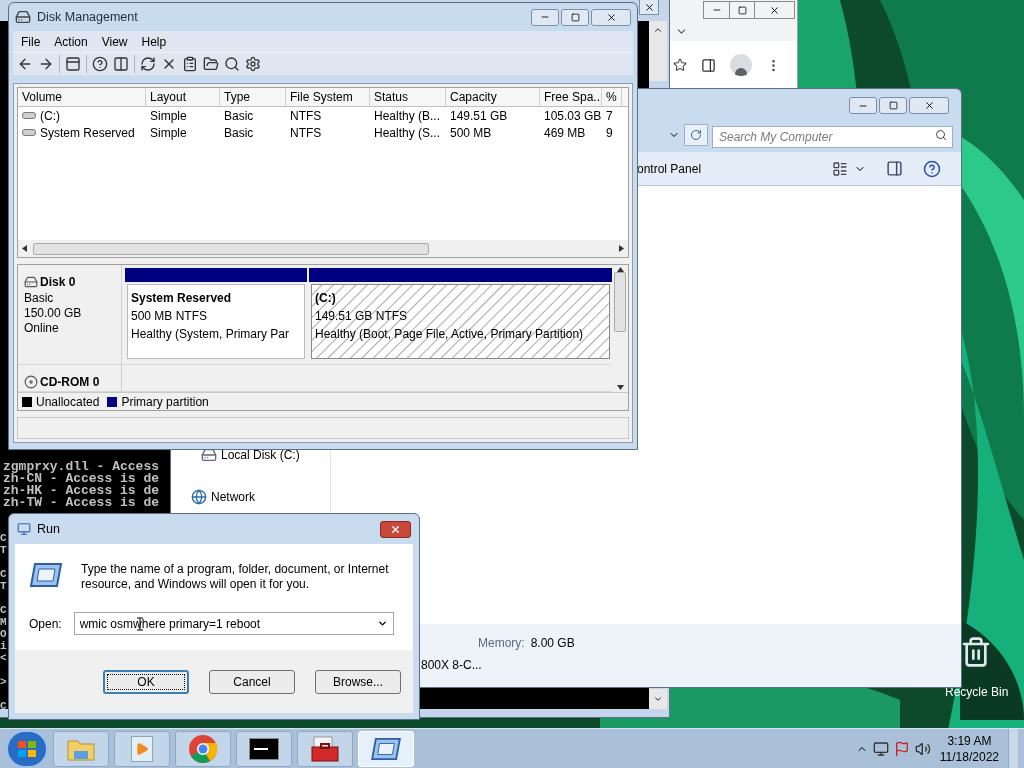 The width and height of the screenshot is (1024, 768). I want to click on toolbar-label: ontrol Panel, so click(669, 168).